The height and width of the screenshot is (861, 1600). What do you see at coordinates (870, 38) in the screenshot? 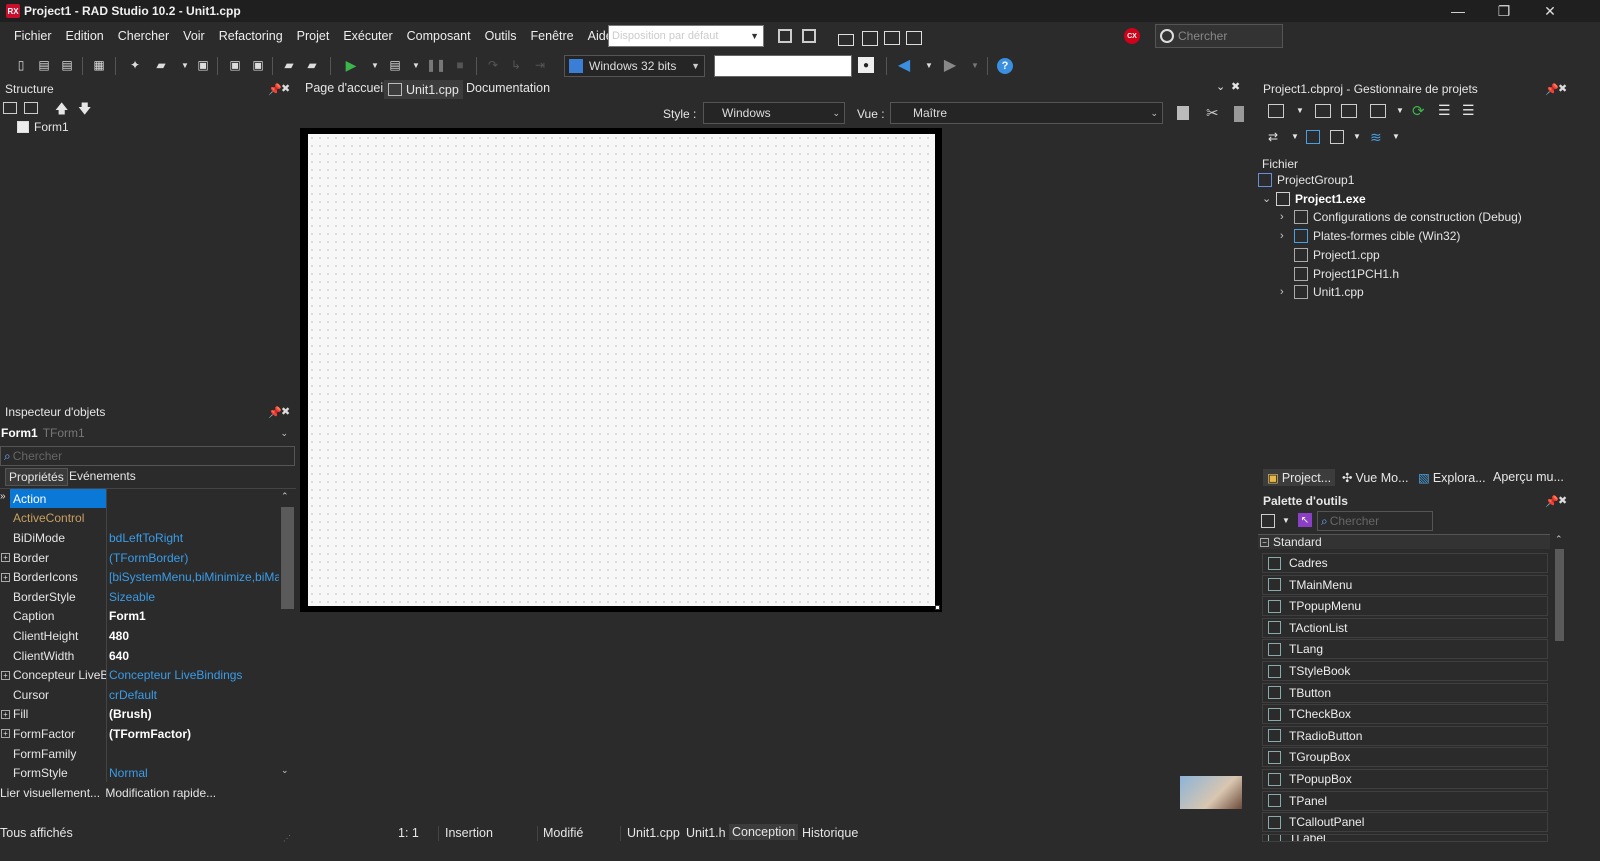
I see `calendar-icon` at bounding box center [870, 38].